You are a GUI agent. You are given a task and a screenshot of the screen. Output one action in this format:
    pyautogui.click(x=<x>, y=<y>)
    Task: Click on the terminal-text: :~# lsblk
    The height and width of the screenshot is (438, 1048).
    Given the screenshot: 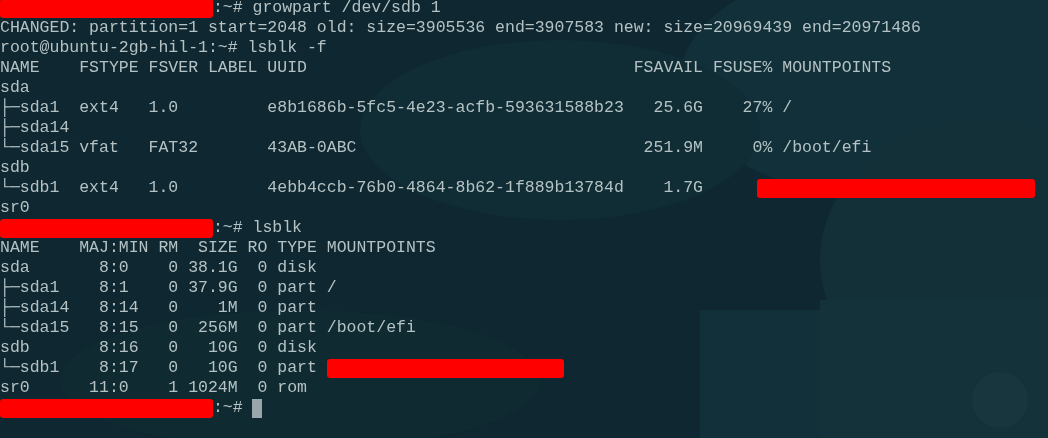 What is the action you would take?
    pyautogui.click(x=257, y=228)
    